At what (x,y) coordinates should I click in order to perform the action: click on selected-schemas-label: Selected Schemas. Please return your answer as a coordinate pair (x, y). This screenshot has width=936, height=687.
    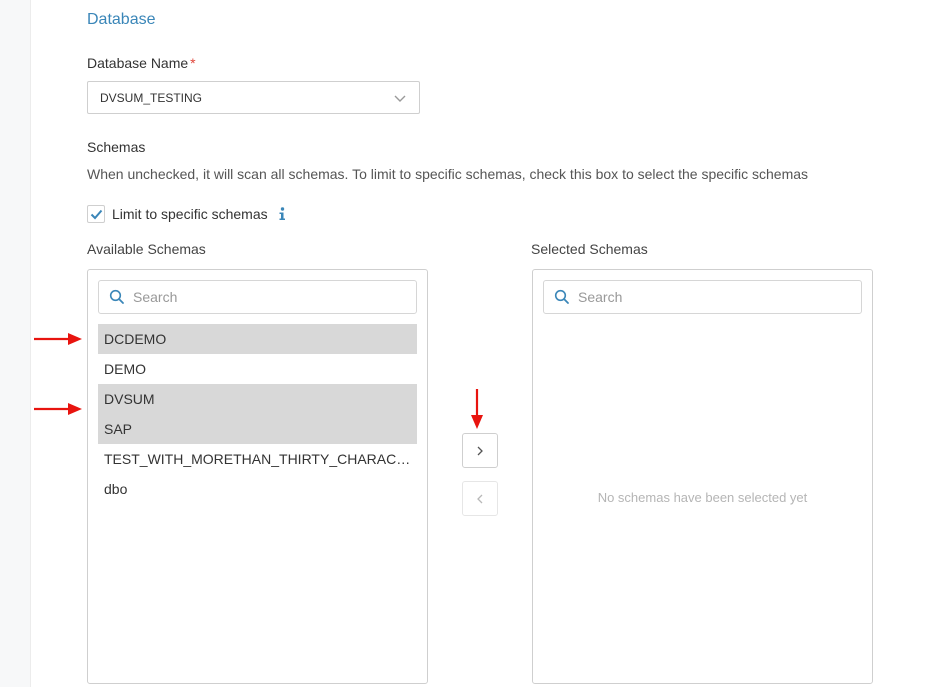
    Looking at the image, I should click on (589, 249).